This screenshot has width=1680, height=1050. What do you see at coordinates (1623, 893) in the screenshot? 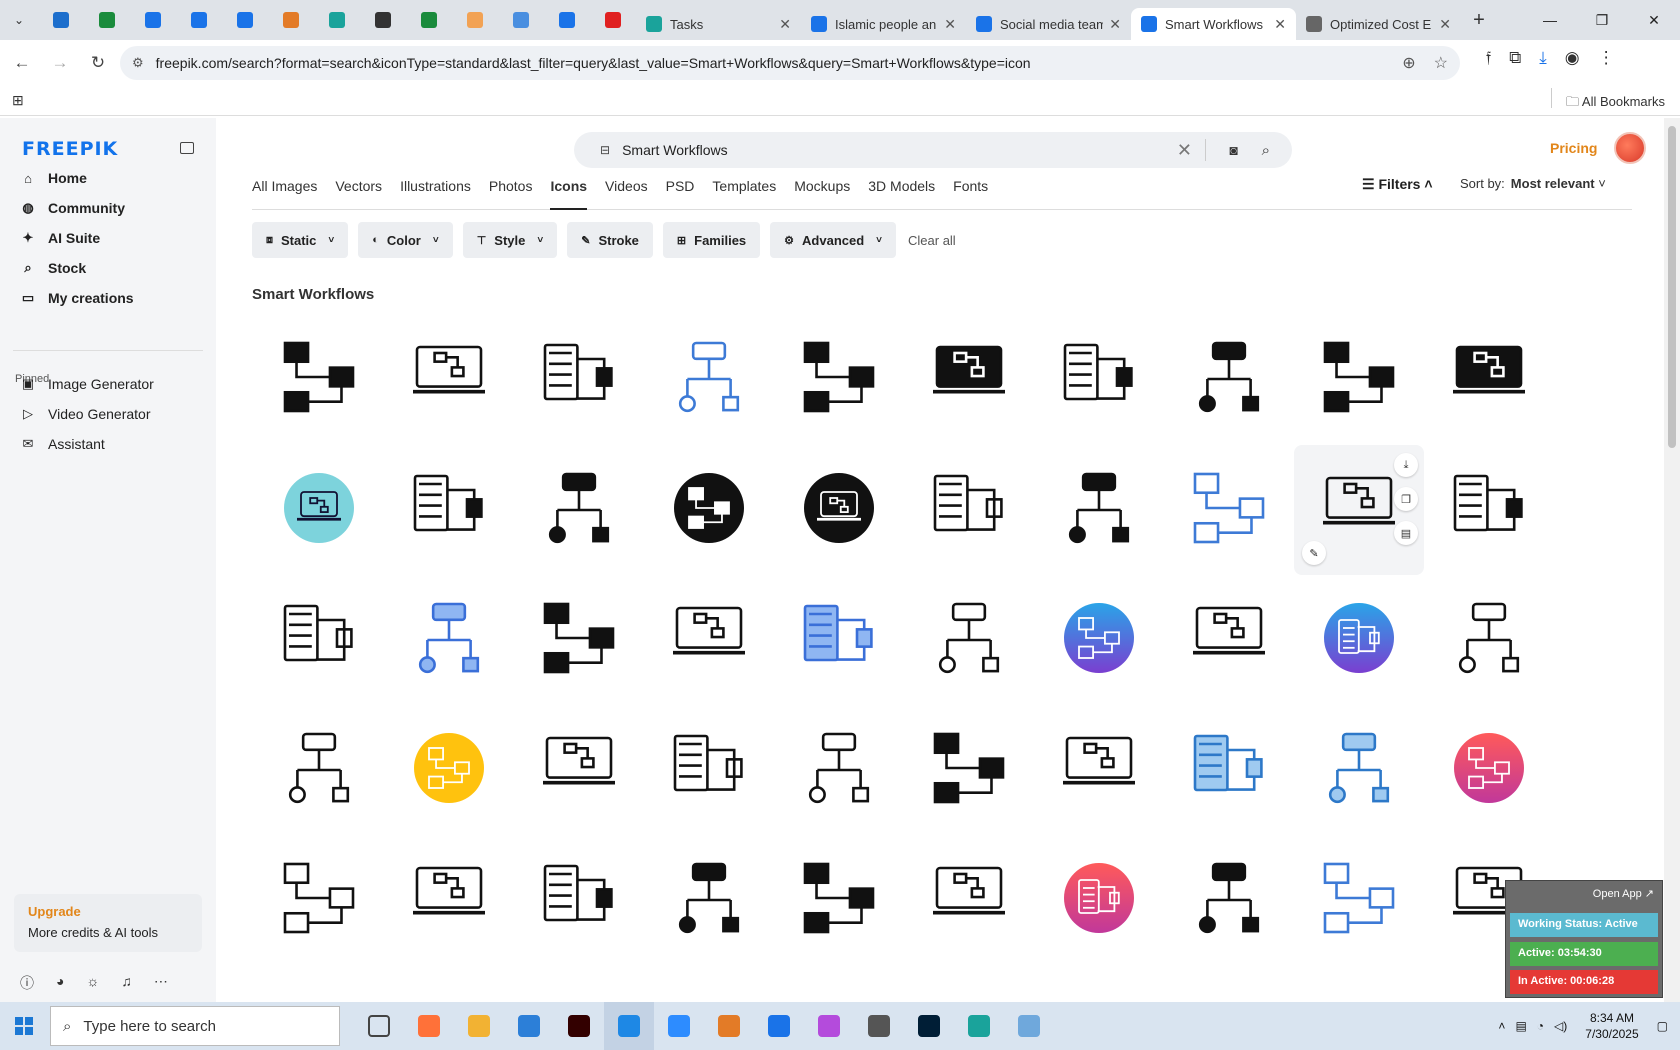
I see `open-app-link: Open App ↗` at bounding box center [1623, 893].